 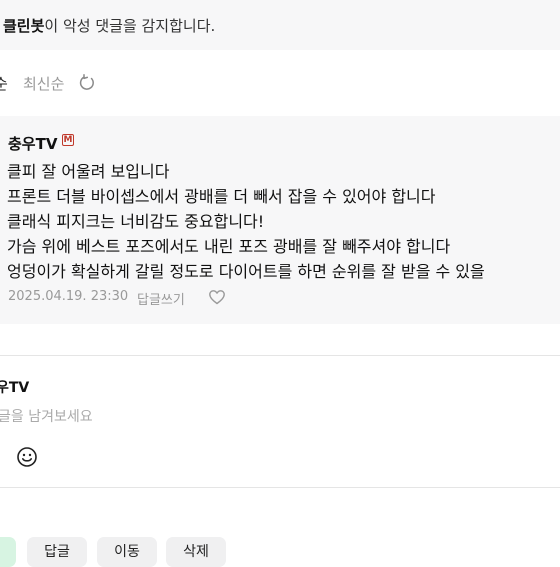 I want to click on cleanbot-name: 클린봇, so click(x=23, y=26).